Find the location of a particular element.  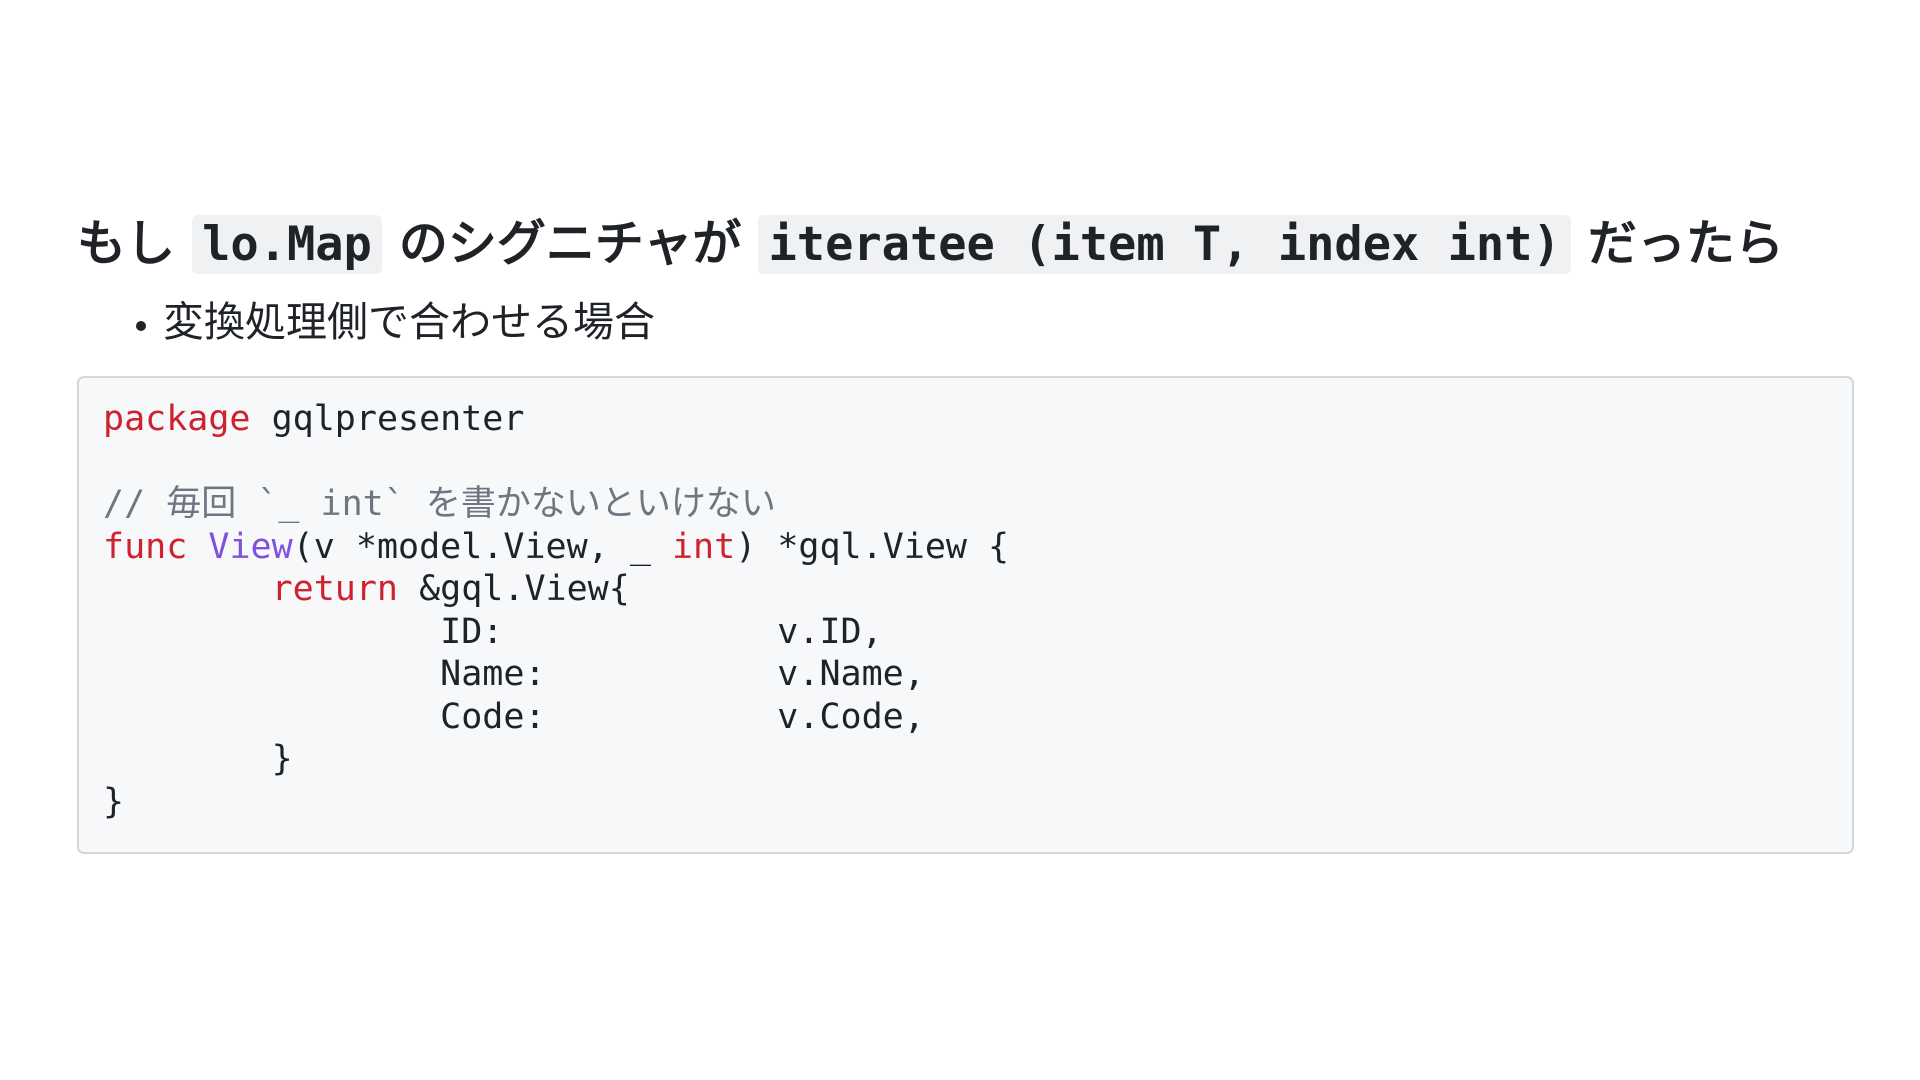

code-struct-literal: &gql.View{ is located at coordinates (514, 589).